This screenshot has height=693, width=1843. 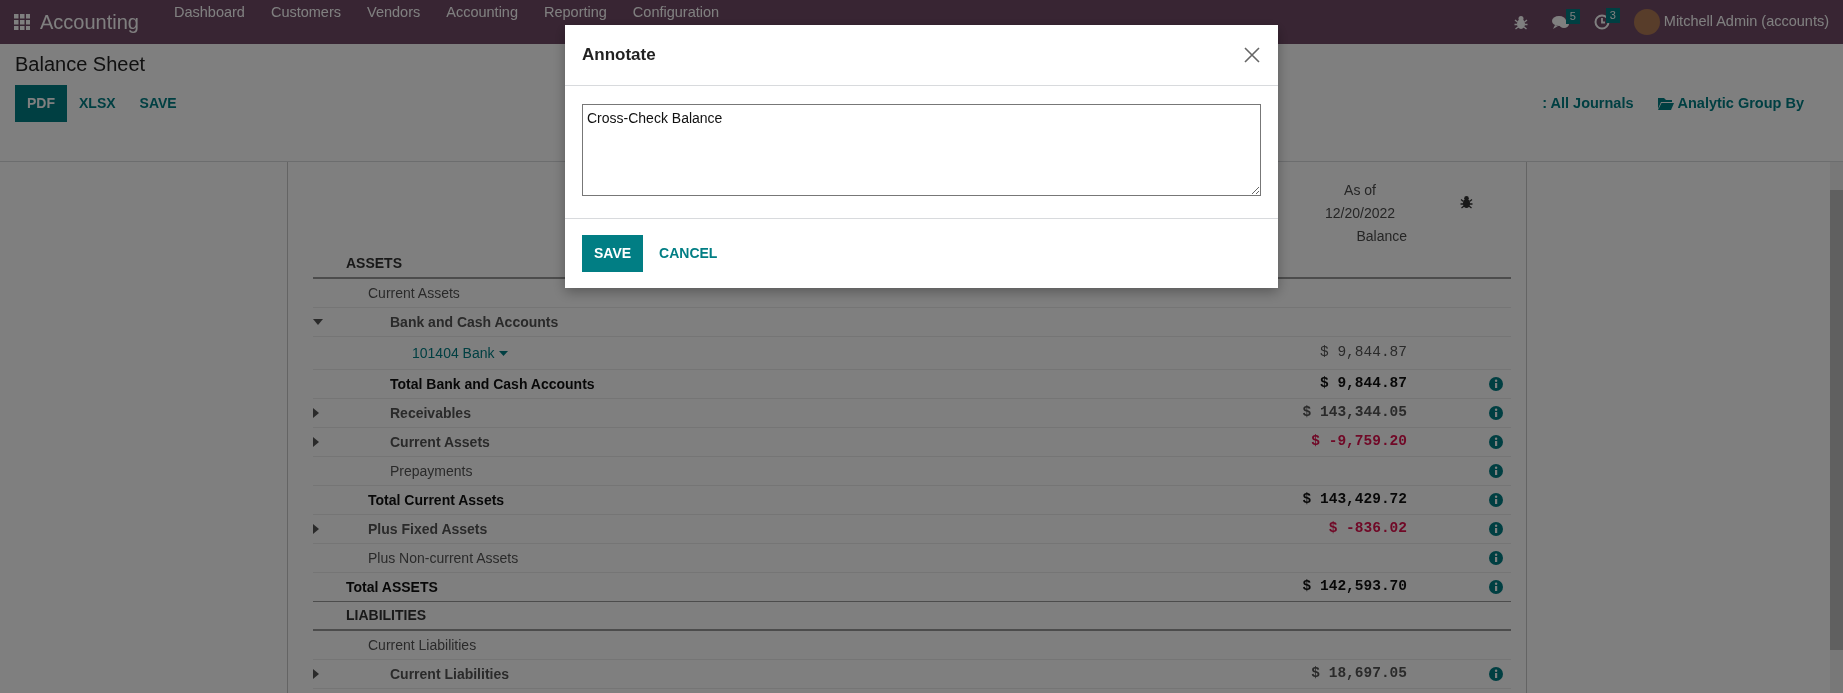 I want to click on section-title: LIABILITIES, so click(x=386, y=615).